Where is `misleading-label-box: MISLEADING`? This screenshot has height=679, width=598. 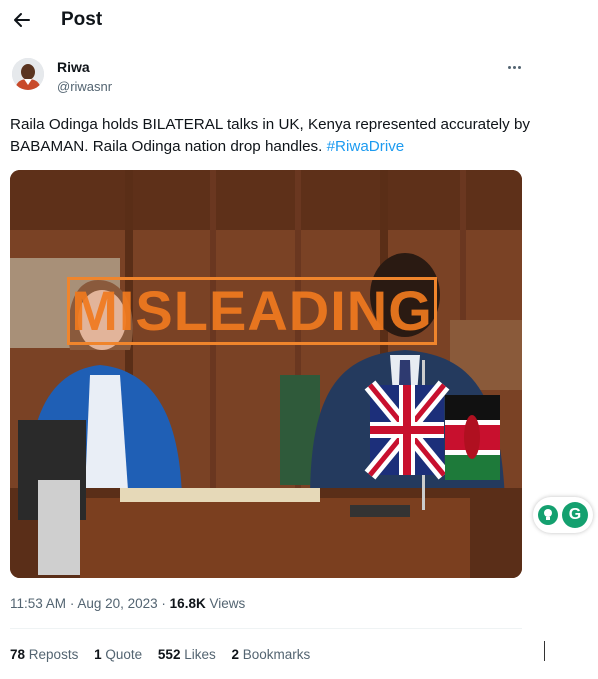 misleading-label-box: MISLEADING is located at coordinates (252, 311).